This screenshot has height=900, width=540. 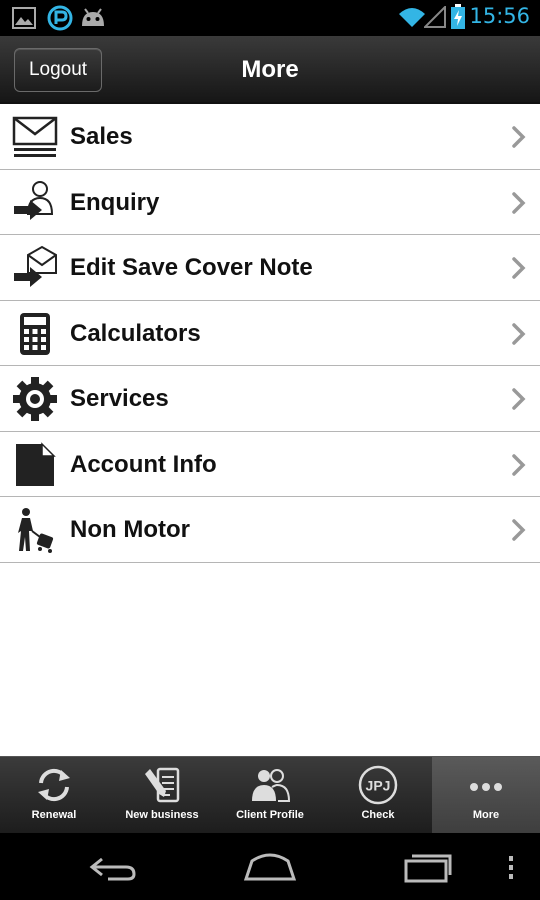 I want to click on mail-arrow-icon, so click(x=35, y=266).